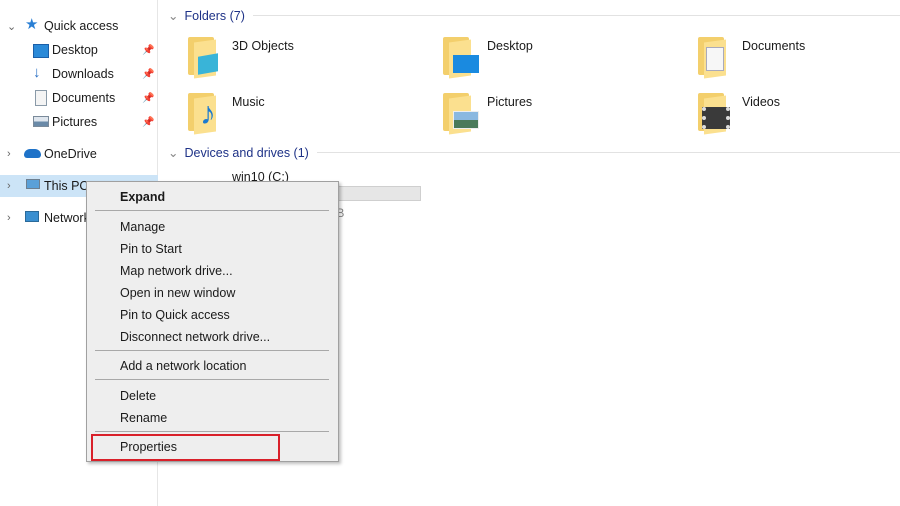 The height and width of the screenshot is (506, 900). What do you see at coordinates (41, 121) in the screenshot?
I see `pictures-icon` at bounding box center [41, 121].